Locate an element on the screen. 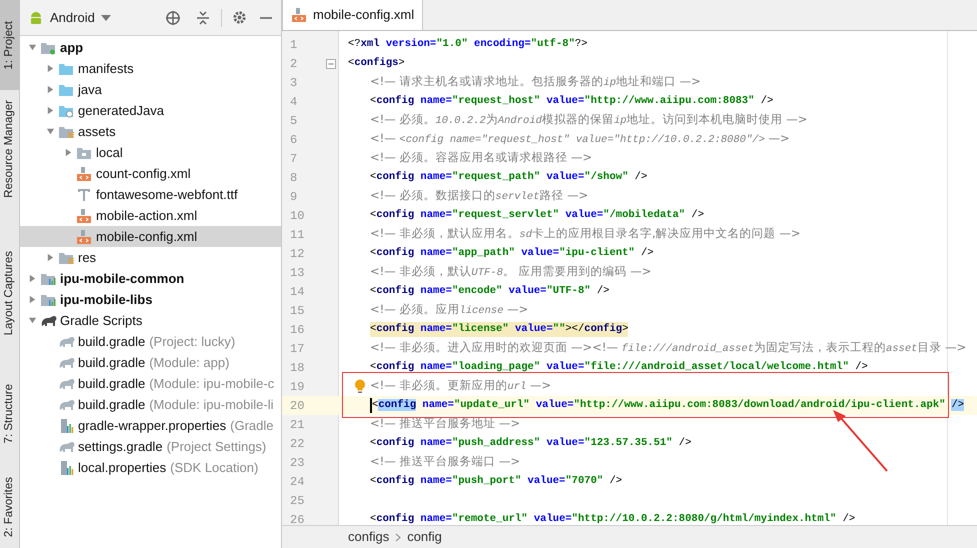 This screenshot has height=548, width=977. code-line: <!— <config name="request_host" value="http://10.0.2.2:8080"/> —> is located at coordinates (580, 139).